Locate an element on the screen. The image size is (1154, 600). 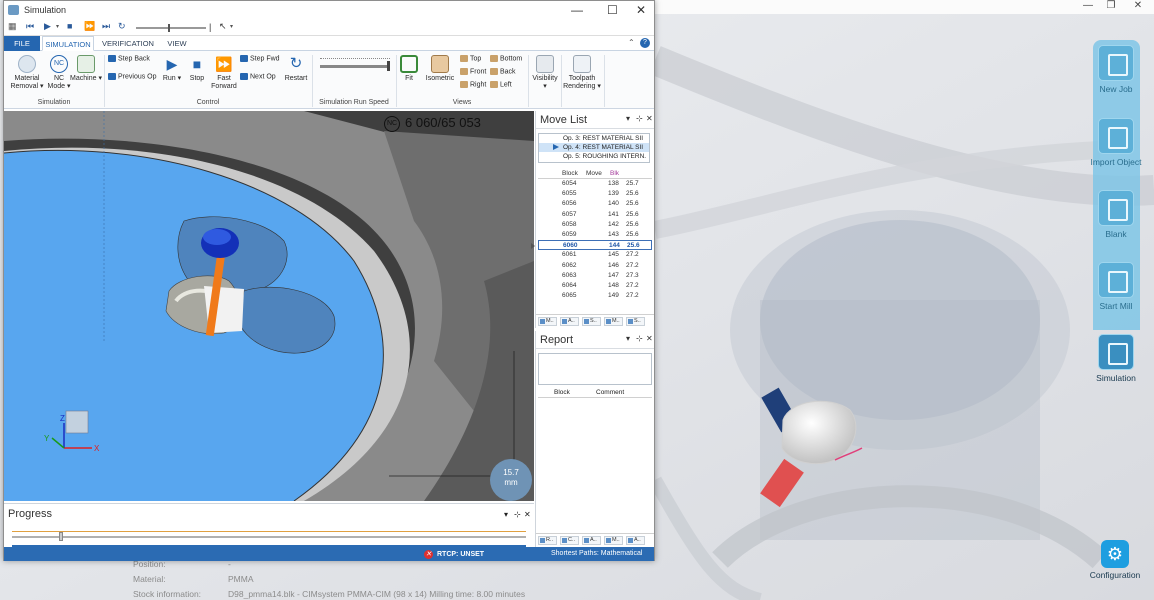
step-fwd-button: Step Fwd is located at coordinates (260, 58).